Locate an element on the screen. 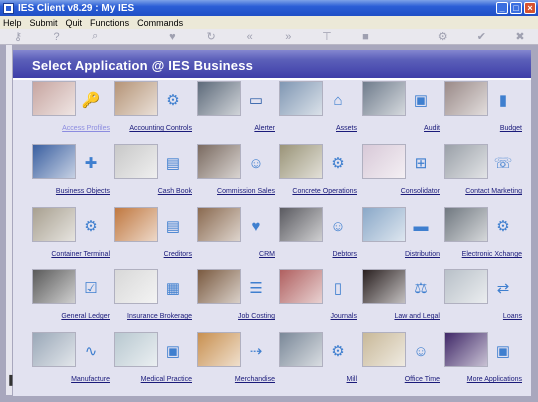 The width and height of the screenshot is (538, 402). app-link: Alerter is located at coordinates (264, 128).